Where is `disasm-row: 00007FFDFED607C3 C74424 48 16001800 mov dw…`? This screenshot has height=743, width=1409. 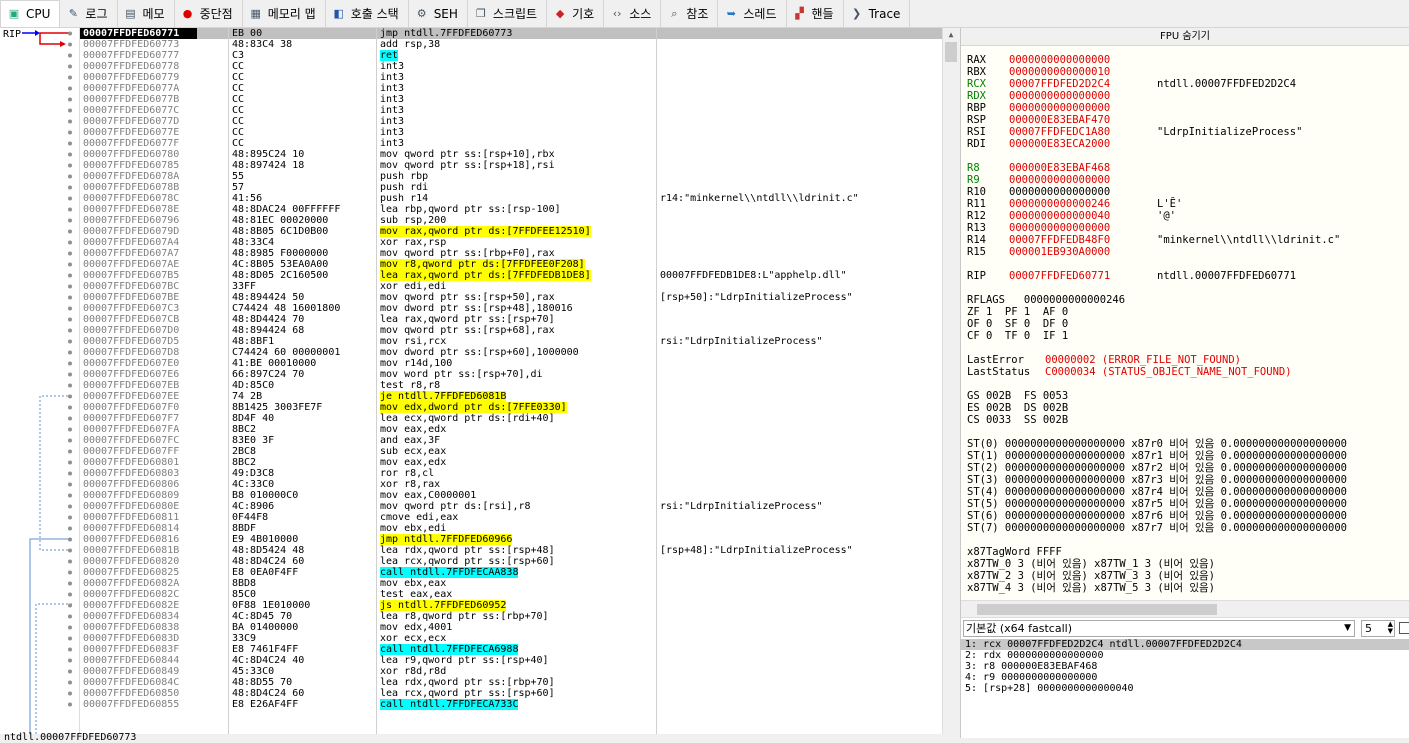 disasm-row: 00007FFDFED607C3 C74424 48 16001800 mov dw… is located at coordinates (511, 308).